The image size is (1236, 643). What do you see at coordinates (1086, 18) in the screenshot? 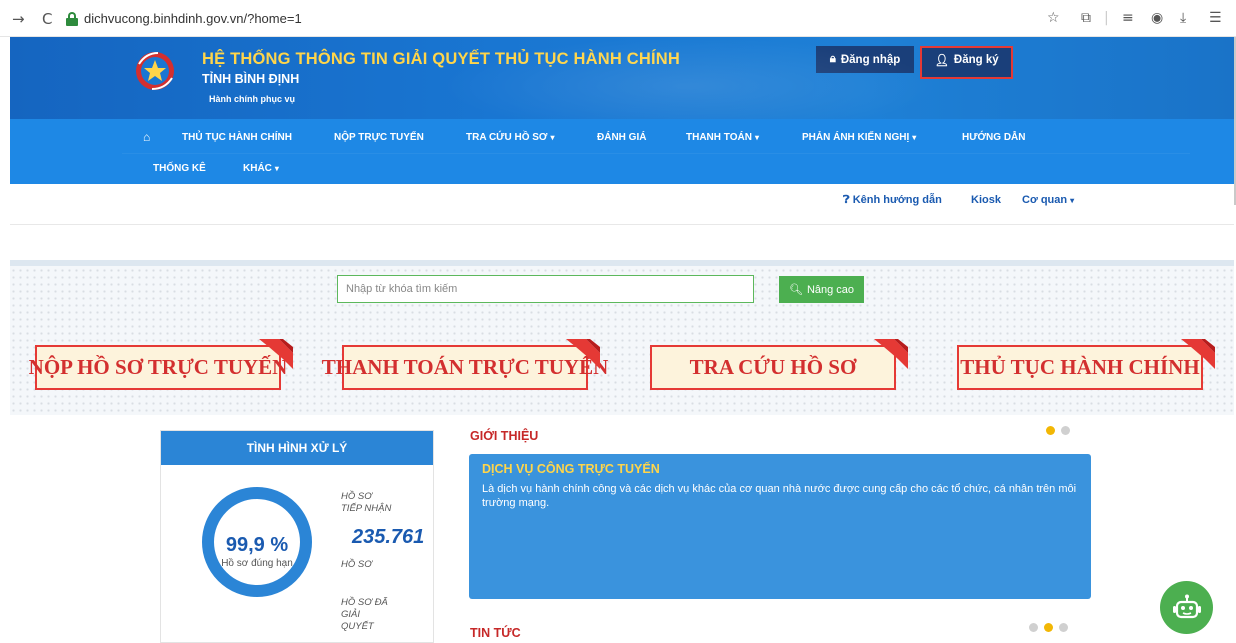
I see `extensions-icon: ⧉` at bounding box center [1086, 18].